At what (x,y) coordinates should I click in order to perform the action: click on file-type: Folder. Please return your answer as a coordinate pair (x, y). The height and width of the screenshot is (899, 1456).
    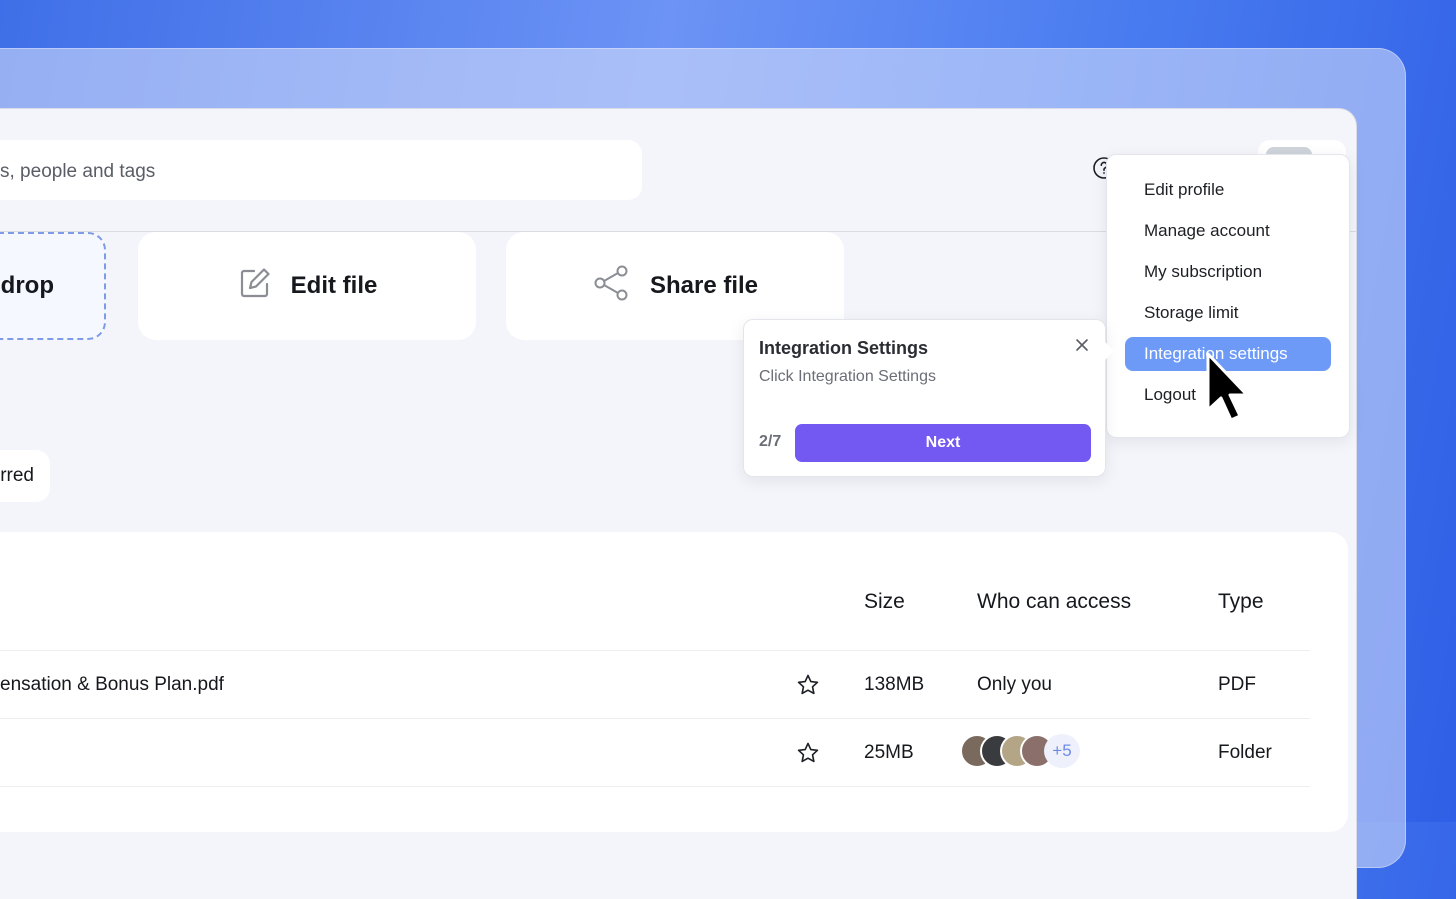
    Looking at the image, I should click on (1245, 752).